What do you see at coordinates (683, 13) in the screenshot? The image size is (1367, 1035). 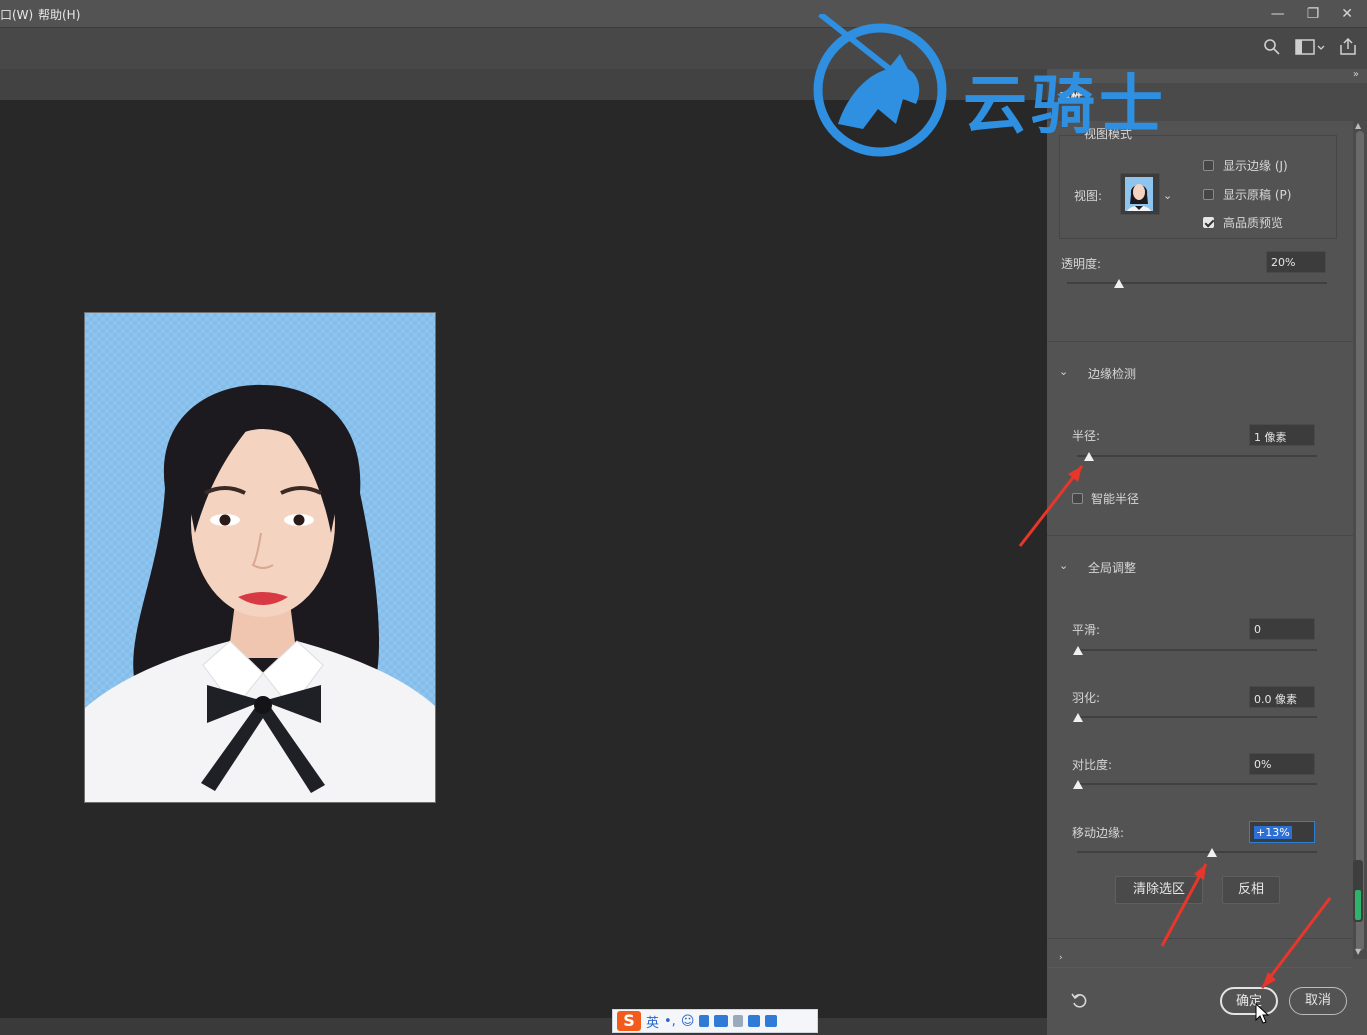 I see `menu-bar: 口(W) 帮助(H) — ❐ ✕` at bounding box center [683, 13].